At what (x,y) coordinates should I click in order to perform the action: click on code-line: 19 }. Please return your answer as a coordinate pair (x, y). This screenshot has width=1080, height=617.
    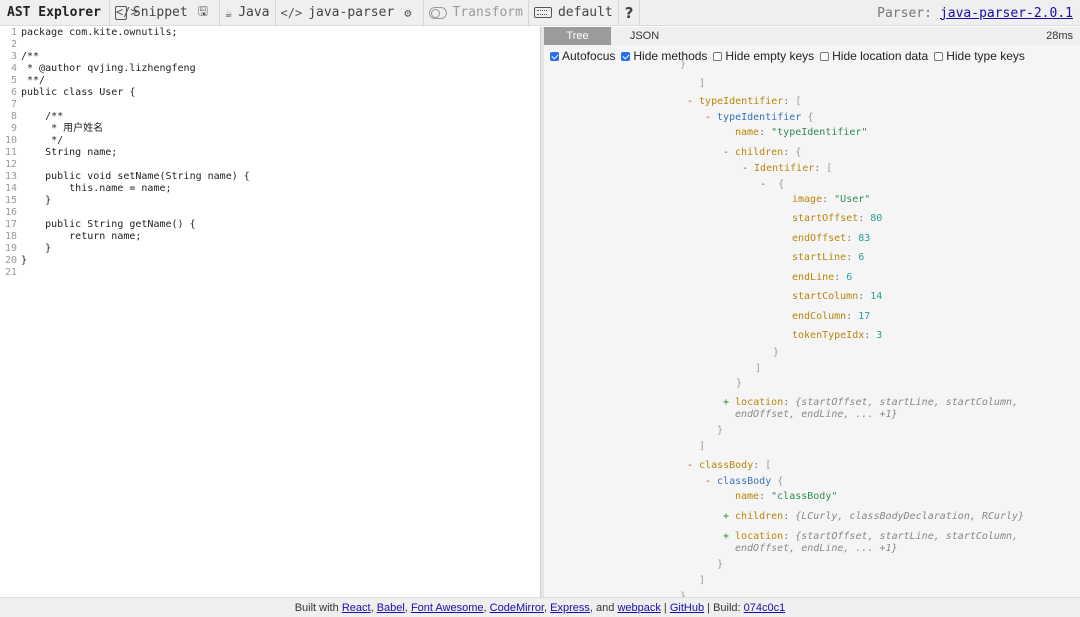
    Looking at the image, I should click on (270, 249).